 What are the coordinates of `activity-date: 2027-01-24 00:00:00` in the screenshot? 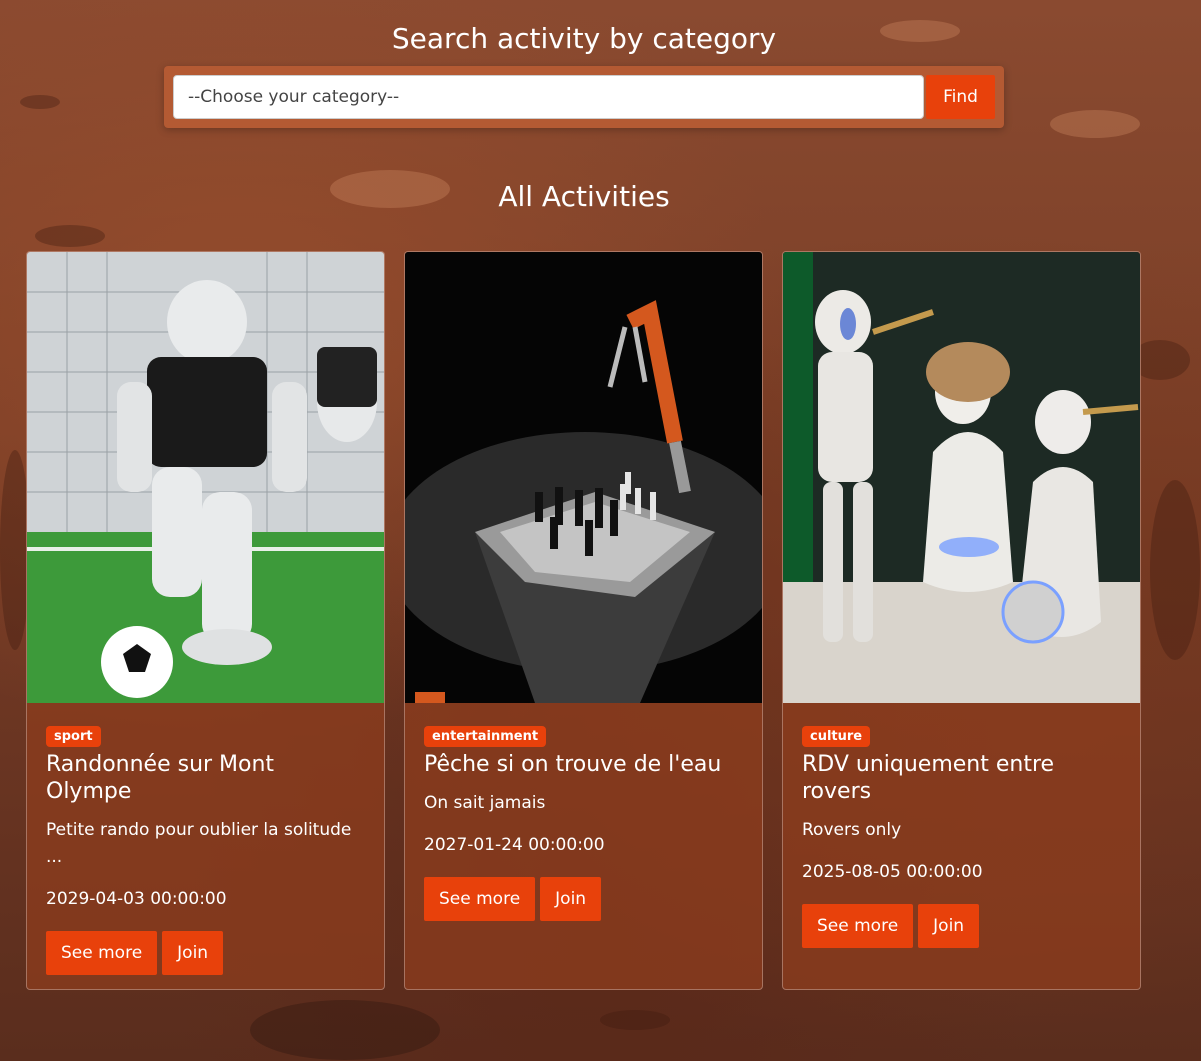 It's located at (514, 845).